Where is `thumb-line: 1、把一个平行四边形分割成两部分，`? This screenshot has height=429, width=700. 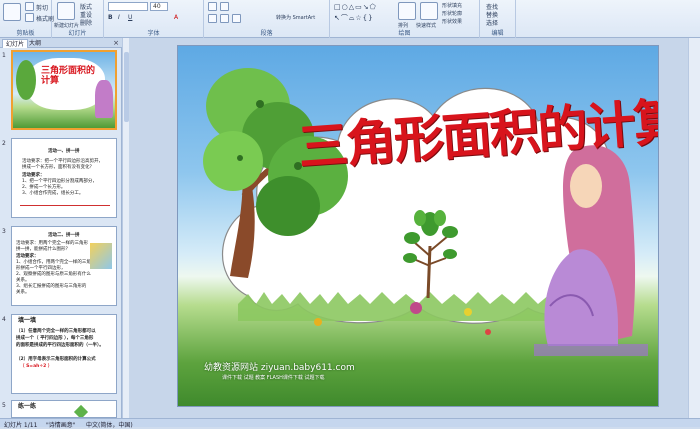
thumb-line: 1、把一个平行四边形分割成两部分， is located at coordinates (59, 181).